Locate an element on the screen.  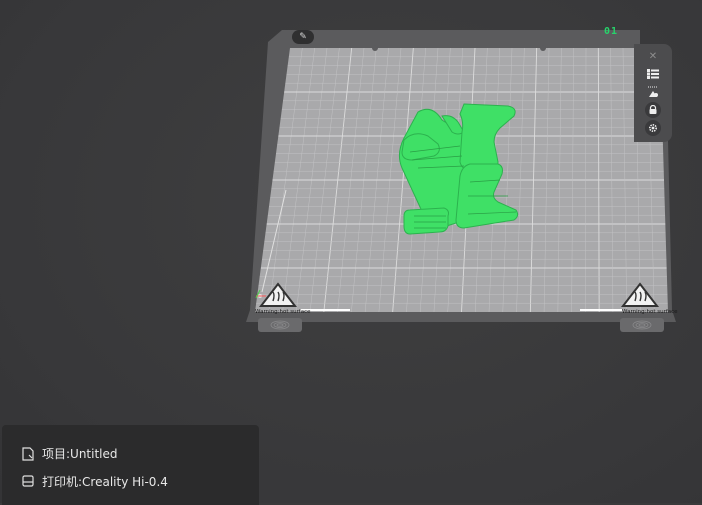
edit-plate-button: ✎ is located at coordinates (303, 37).